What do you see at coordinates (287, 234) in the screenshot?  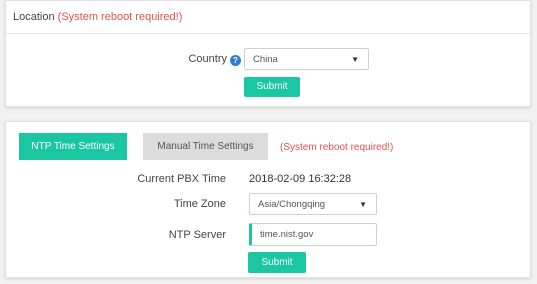 I see `ntp-server-value: time.nist.gov` at bounding box center [287, 234].